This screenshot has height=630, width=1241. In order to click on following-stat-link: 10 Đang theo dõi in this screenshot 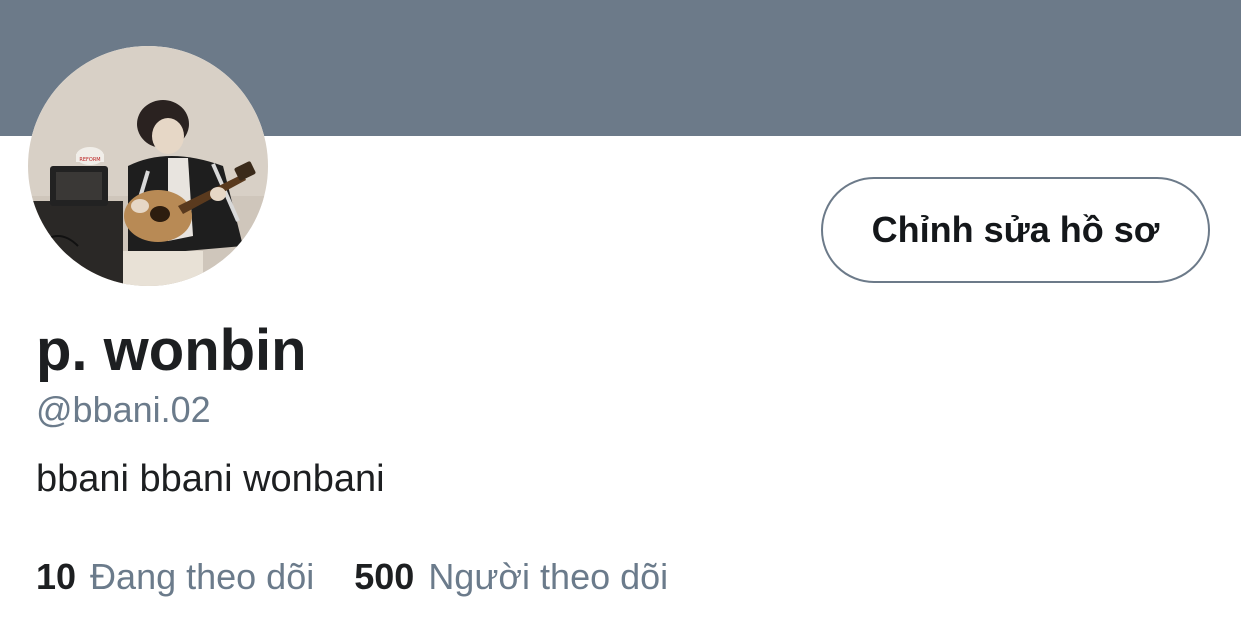, I will do `click(175, 577)`.